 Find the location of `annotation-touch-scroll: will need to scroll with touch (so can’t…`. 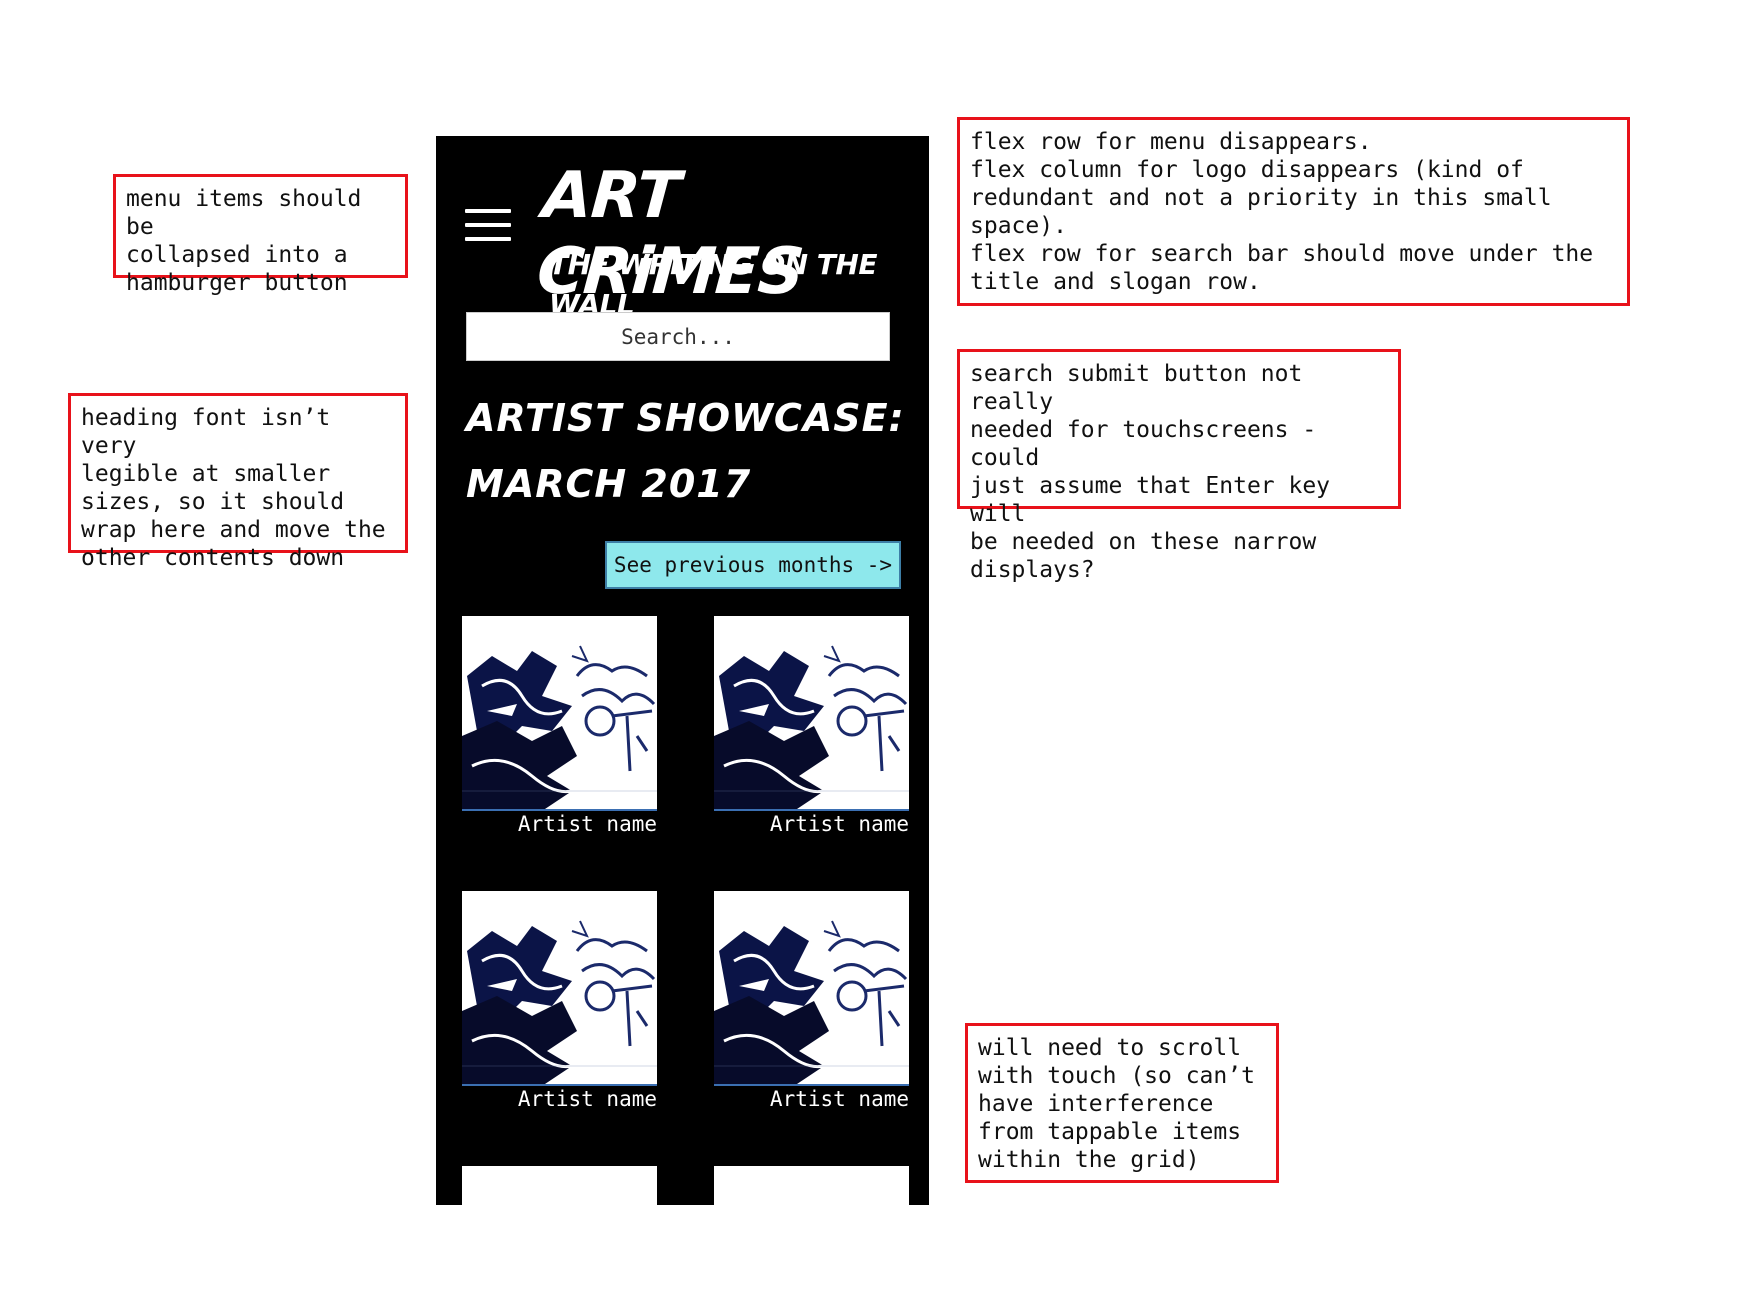

annotation-touch-scroll: will need to scroll with touch (so can’t… is located at coordinates (1122, 1103).